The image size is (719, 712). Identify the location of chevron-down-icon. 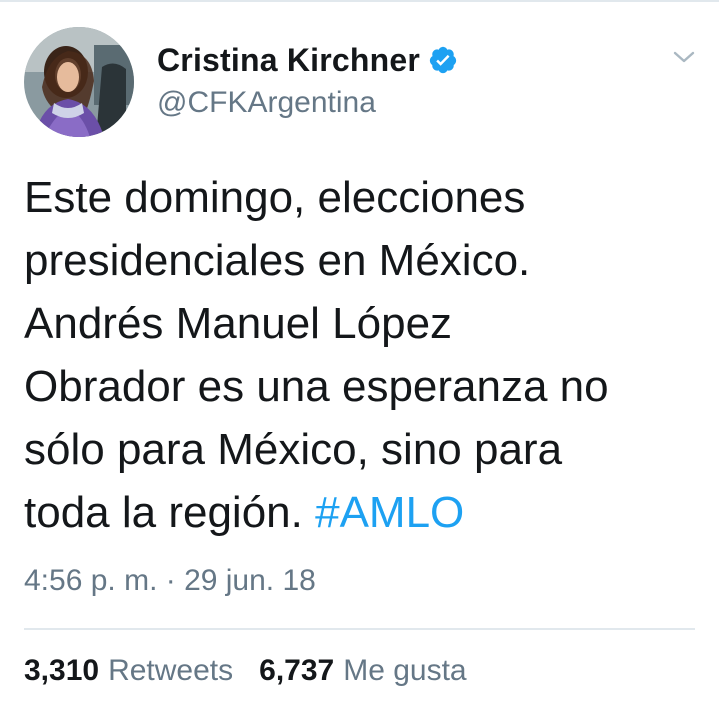
(684, 57).